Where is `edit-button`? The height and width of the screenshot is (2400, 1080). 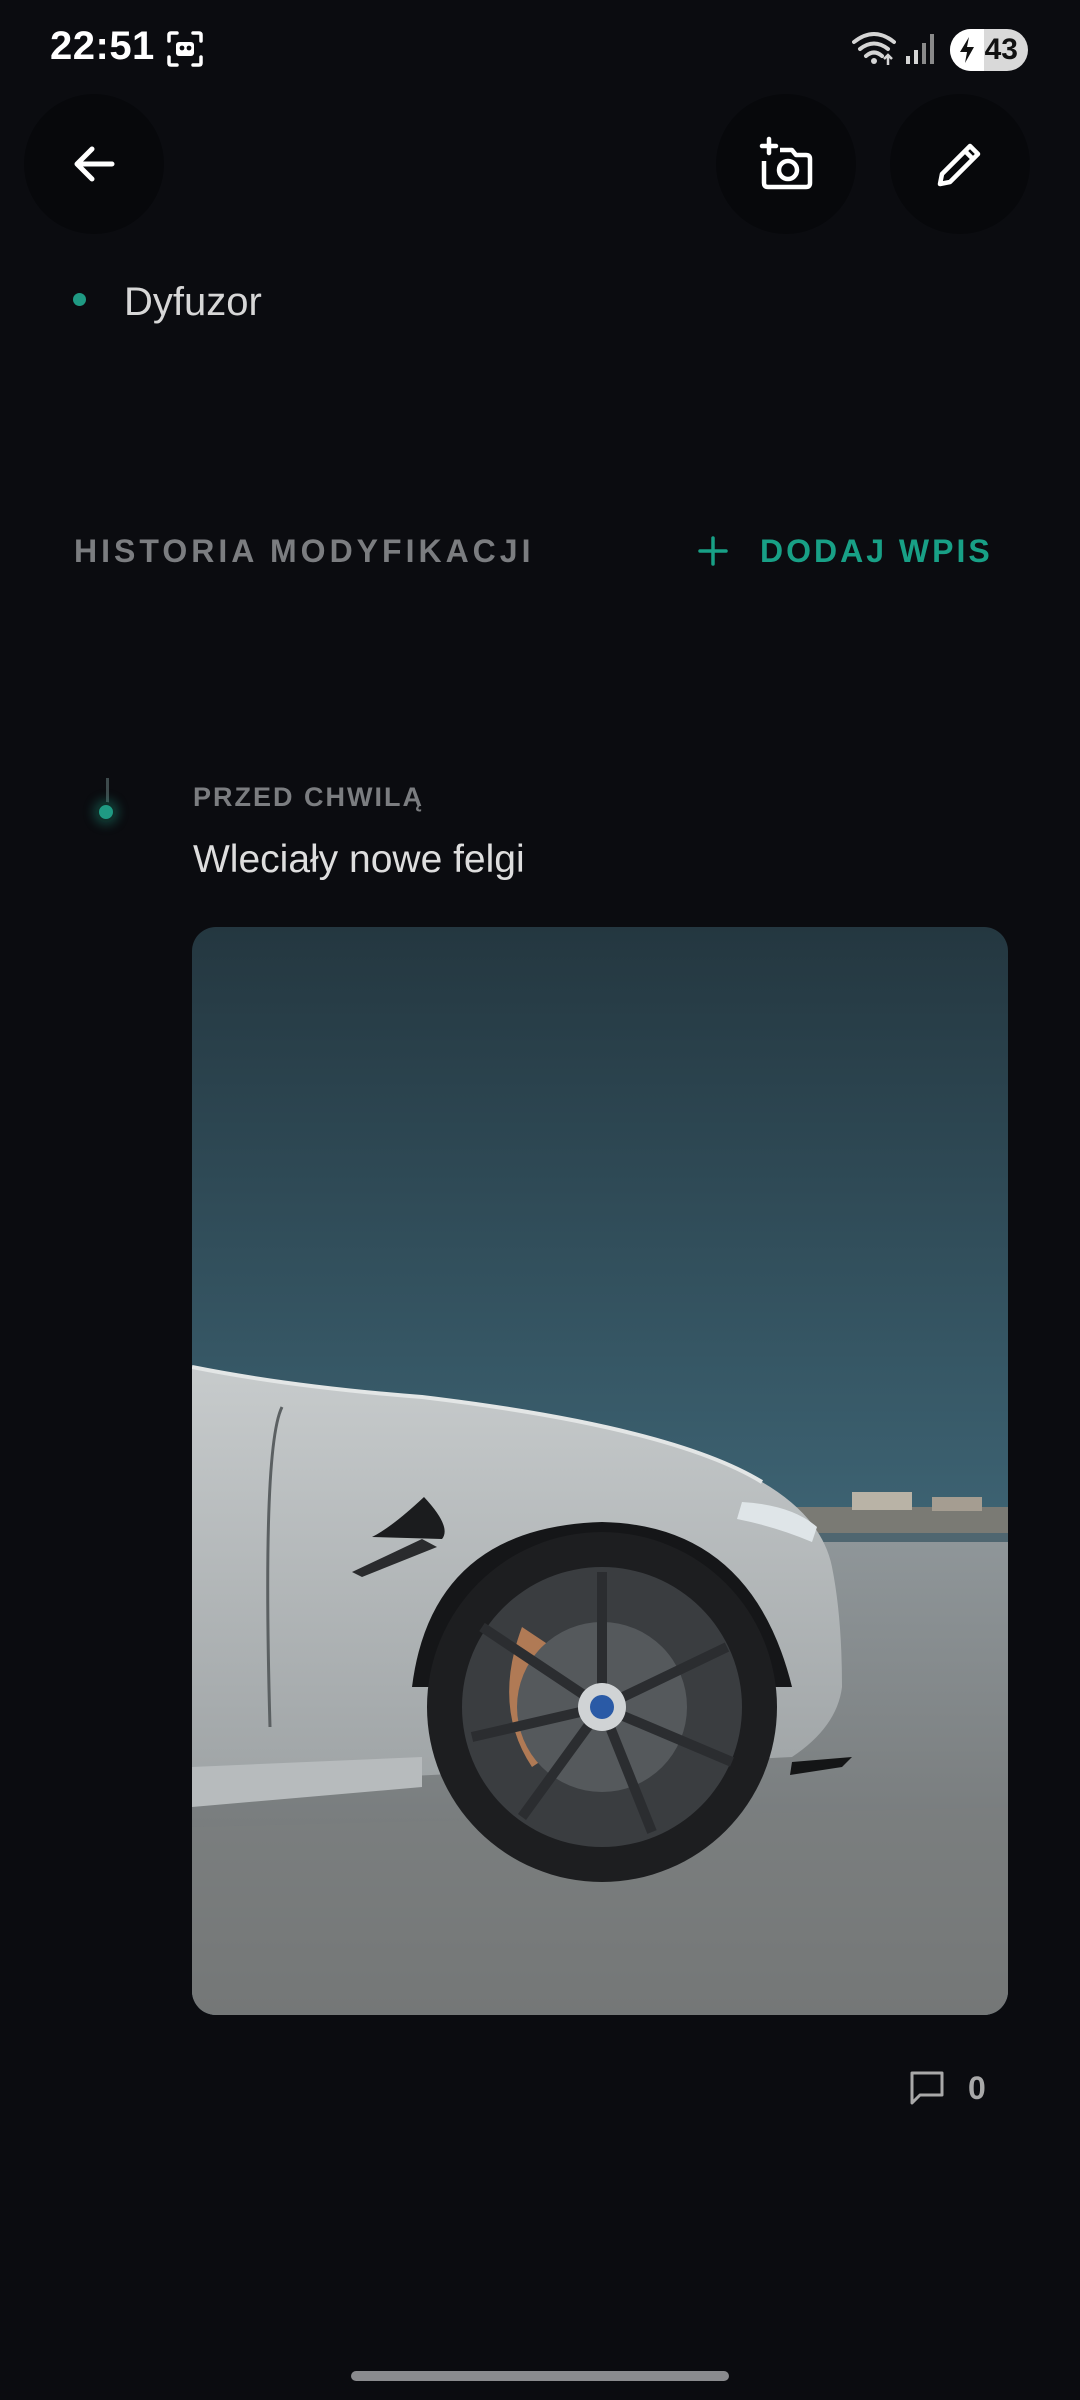
edit-button is located at coordinates (960, 164).